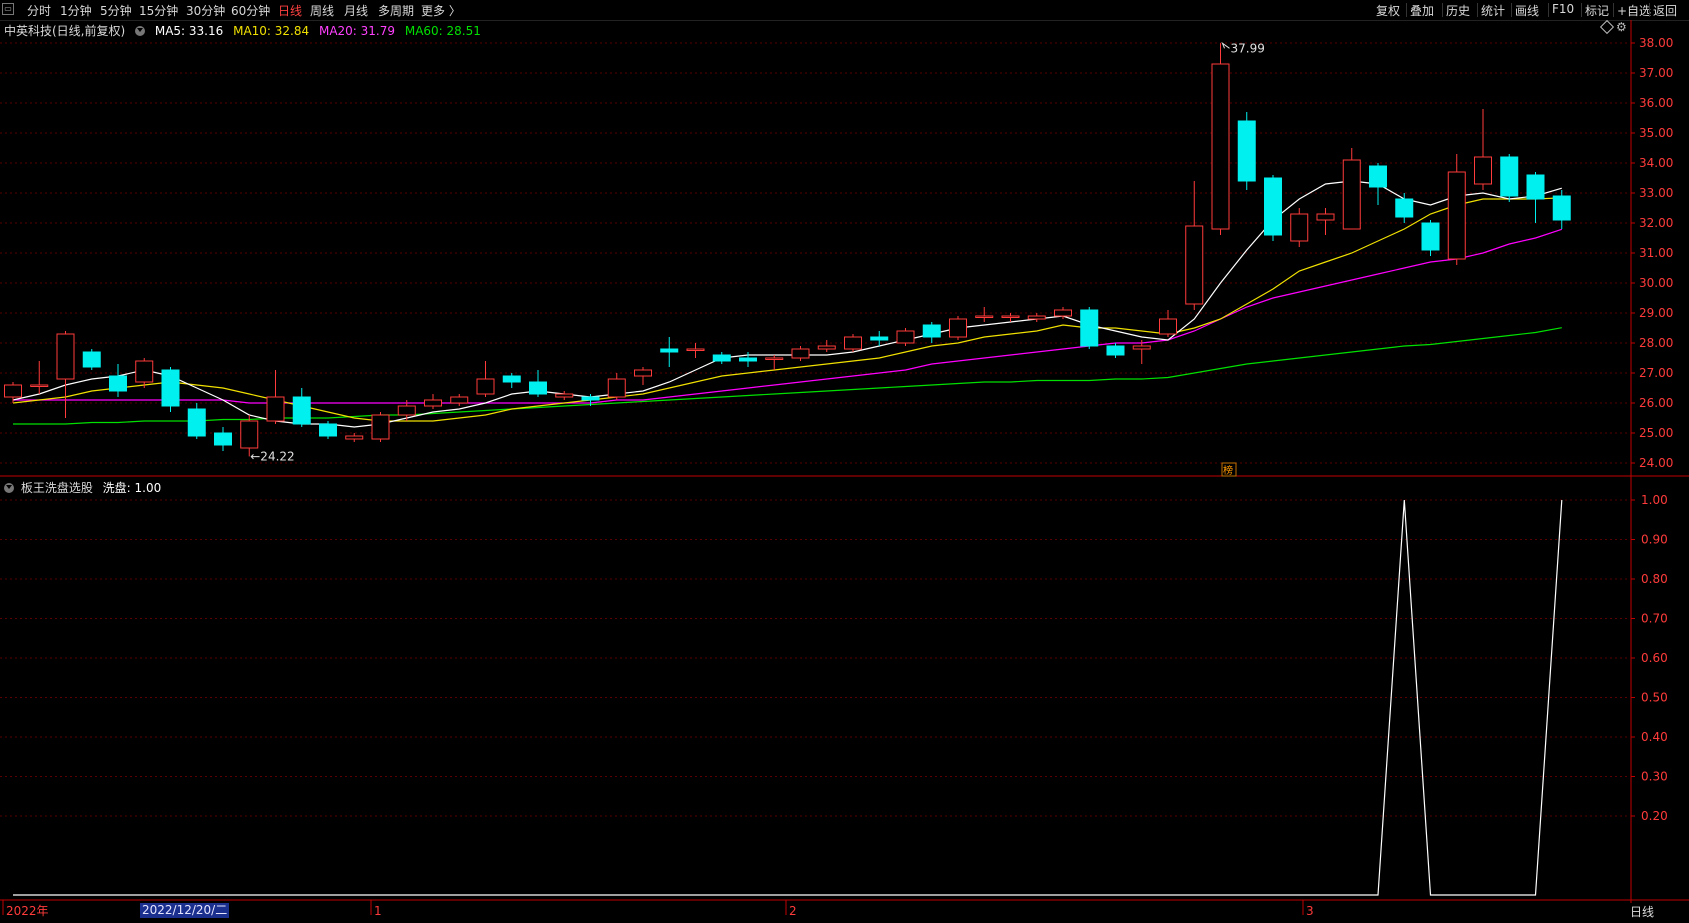  I want to click on indicator-tick-label: 0.30, so click(1654, 777).